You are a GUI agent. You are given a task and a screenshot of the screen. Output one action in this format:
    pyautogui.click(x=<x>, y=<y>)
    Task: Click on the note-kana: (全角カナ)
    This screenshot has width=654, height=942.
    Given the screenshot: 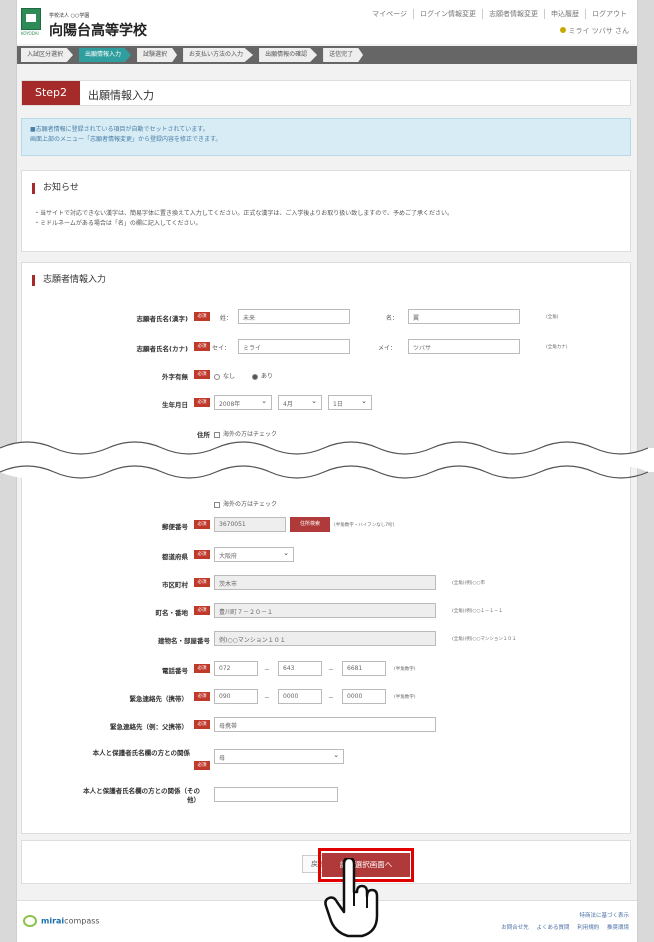 What is the action you would take?
    pyautogui.click(x=557, y=347)
    